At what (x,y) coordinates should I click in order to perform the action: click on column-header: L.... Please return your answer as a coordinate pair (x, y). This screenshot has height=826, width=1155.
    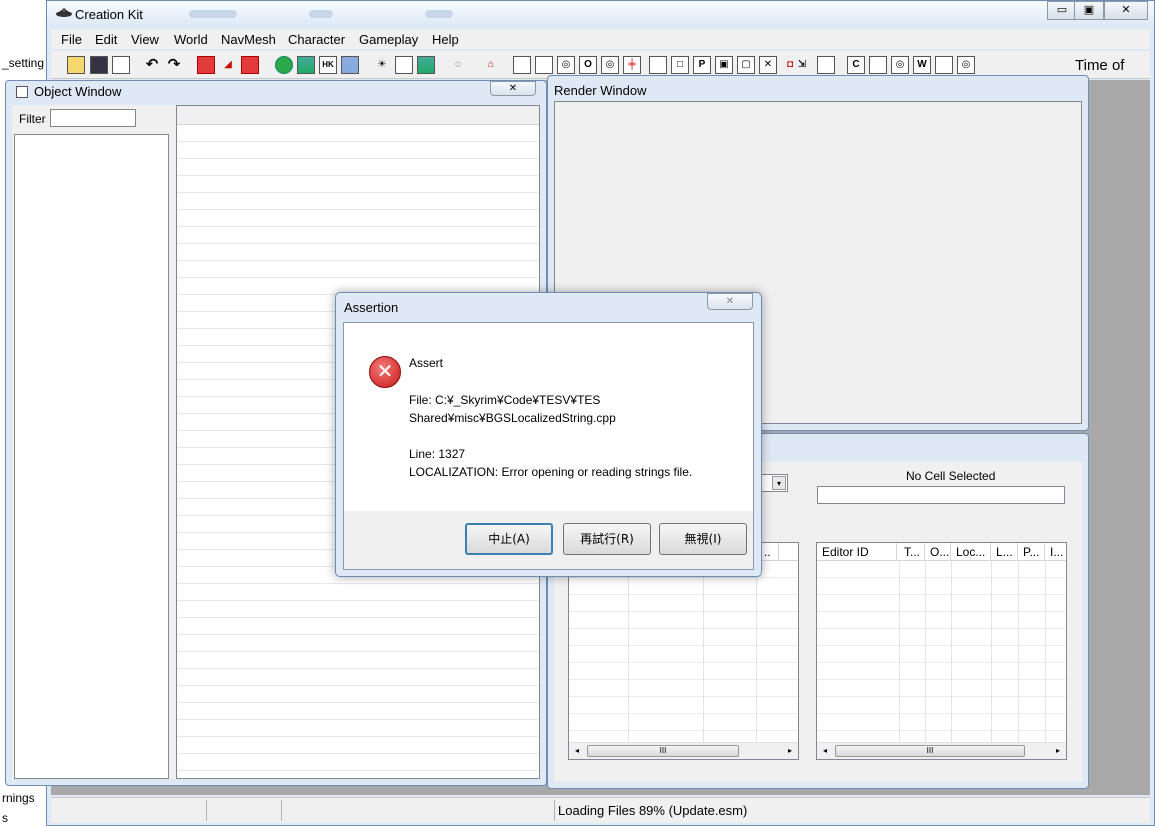
    Looking at the image, I should click on (1004, 552).